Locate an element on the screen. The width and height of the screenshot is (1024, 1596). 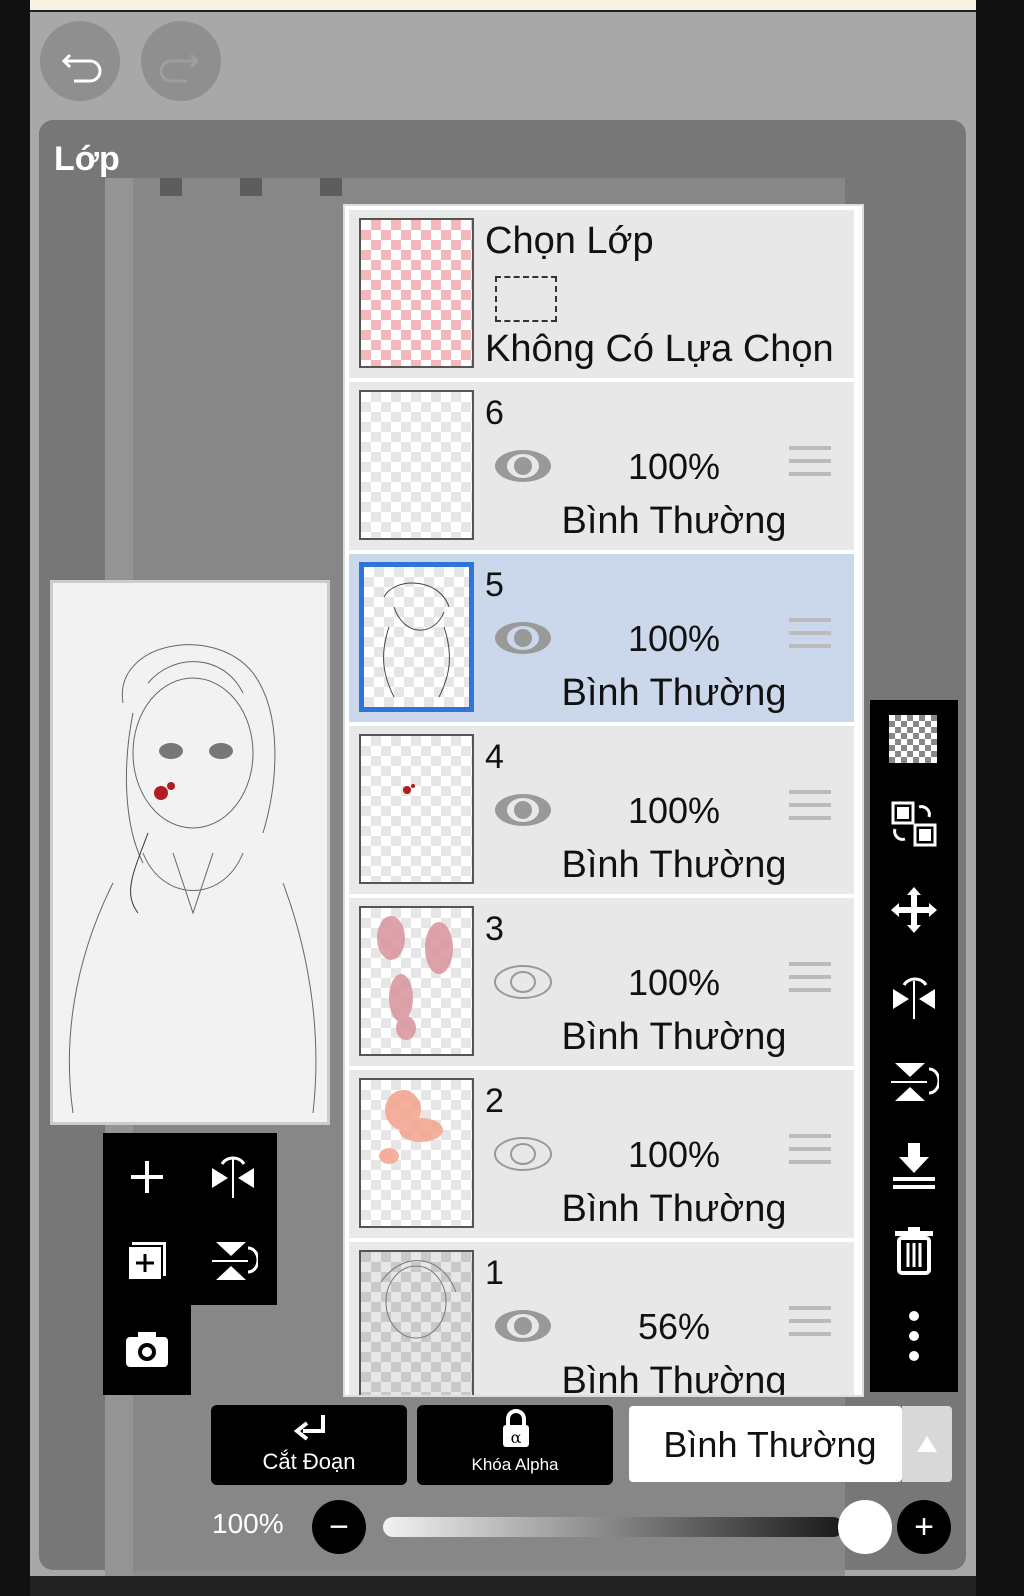
layer-row: 1 56% Bình Thường is located at coordinates (601, 1319).